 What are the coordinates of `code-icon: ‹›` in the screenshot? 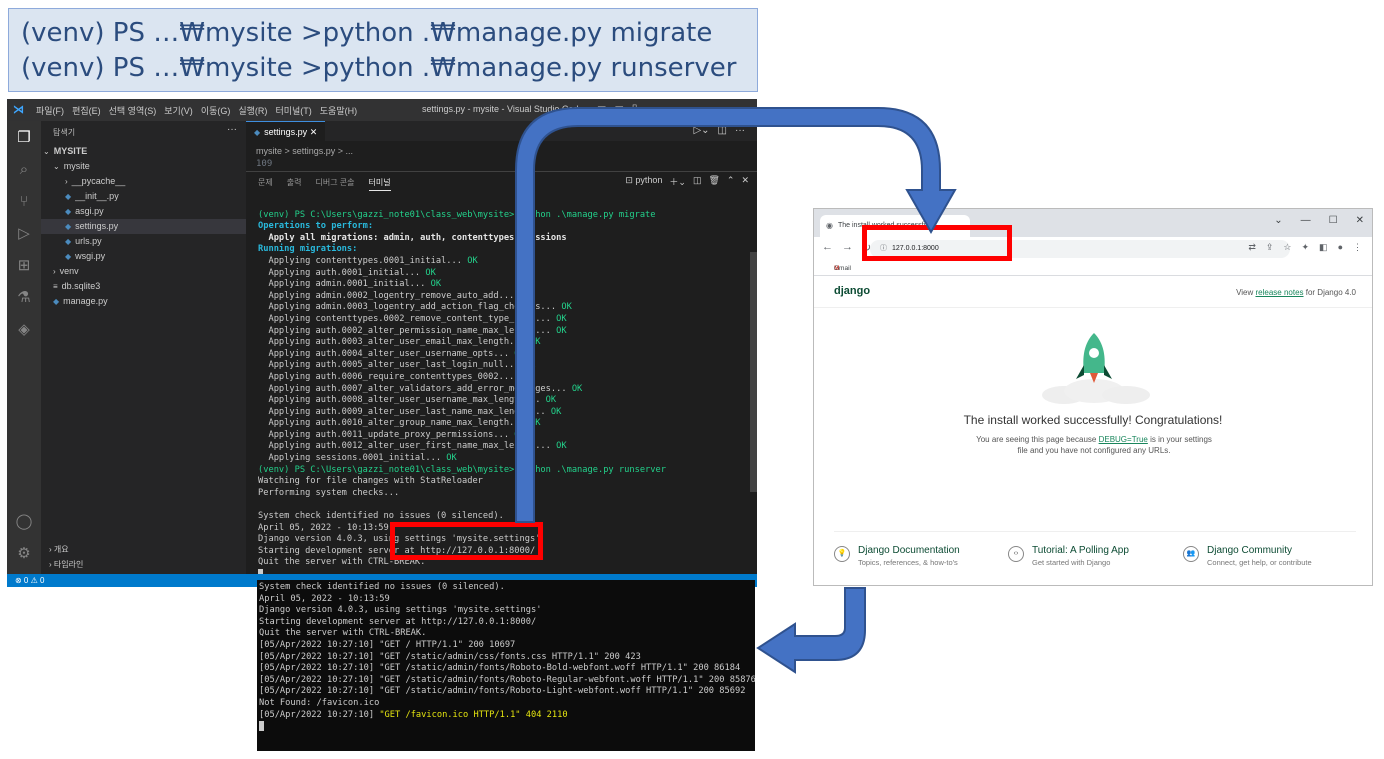 It's located at (1016, 554).